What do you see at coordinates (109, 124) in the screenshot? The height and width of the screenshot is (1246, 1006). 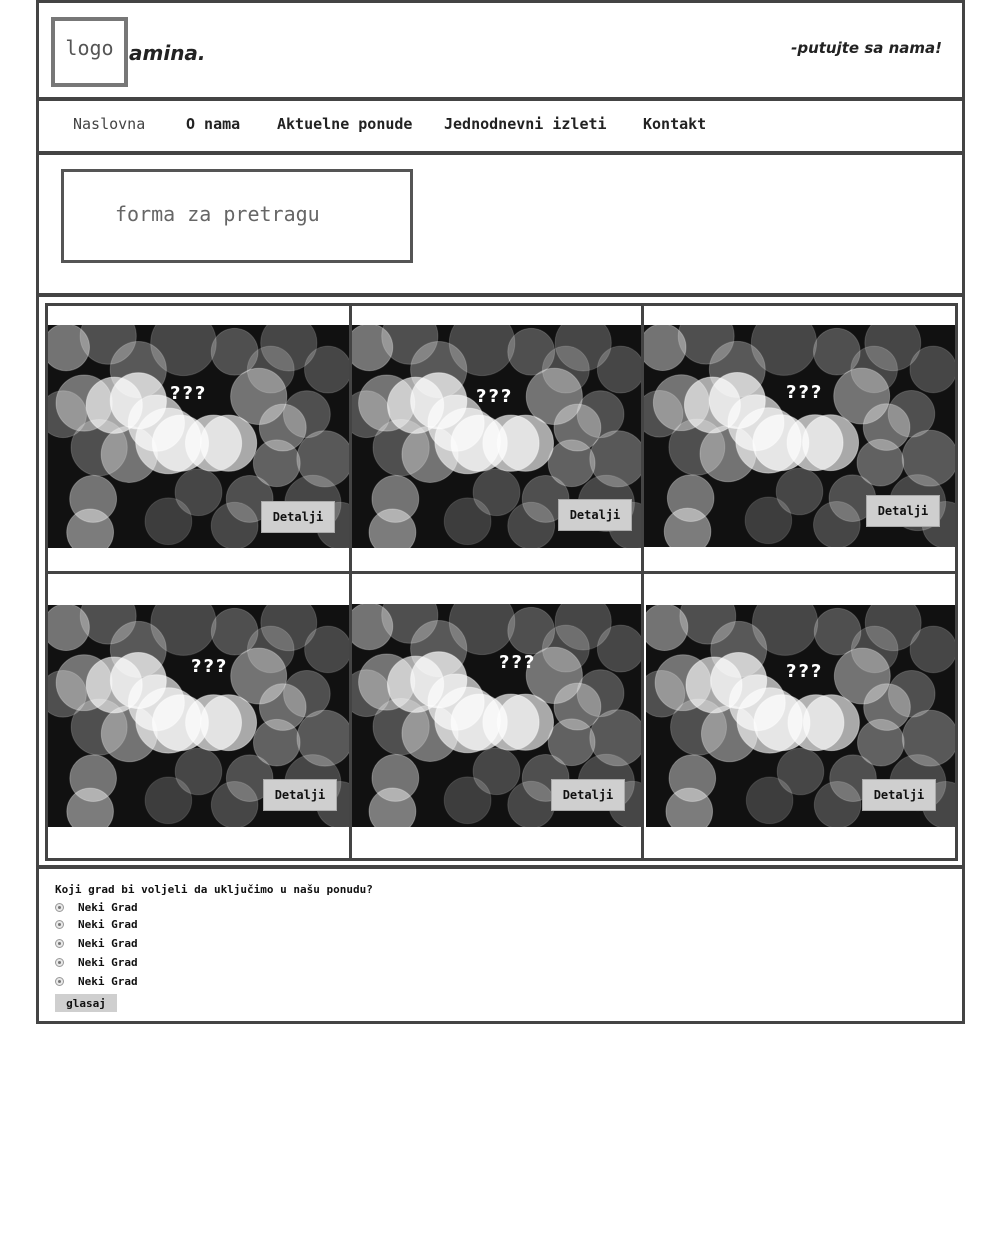 I see `nav-item-naslovna: Naslovna` at bounding box center [109, 124].